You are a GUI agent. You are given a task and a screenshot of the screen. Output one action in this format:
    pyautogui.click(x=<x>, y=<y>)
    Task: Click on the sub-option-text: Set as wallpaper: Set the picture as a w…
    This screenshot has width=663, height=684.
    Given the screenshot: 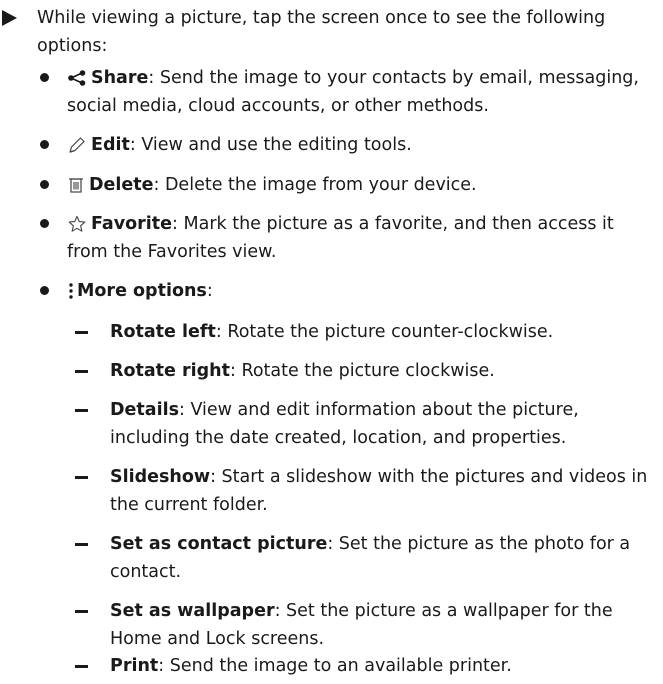 What is the action you would take?
    pyautogui.click(x=384, y=625)
    